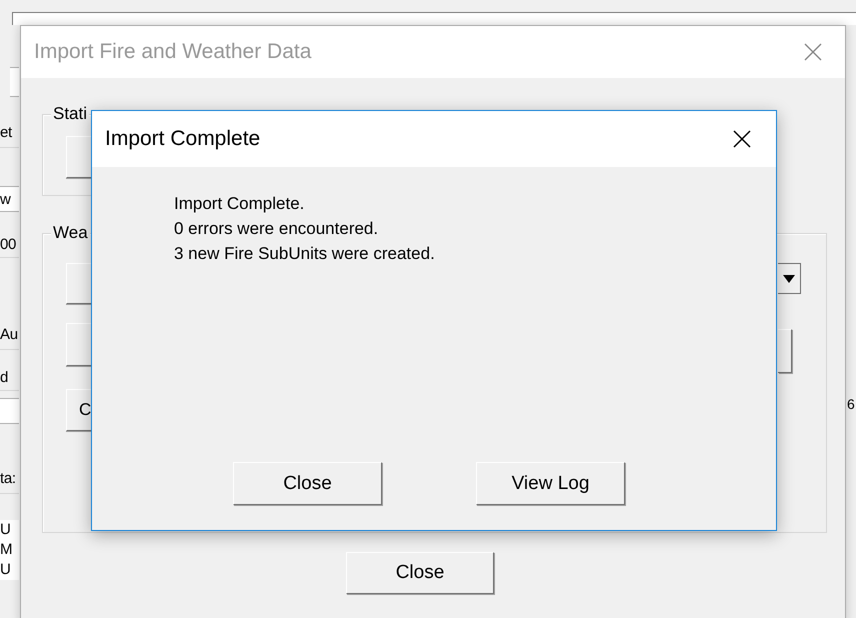 The height and width of the screenshot is (618, 856). What do you see at coordinates (851, 404) in the screenshot?
I see `field-label: 6` at bounding box center [851, 404].